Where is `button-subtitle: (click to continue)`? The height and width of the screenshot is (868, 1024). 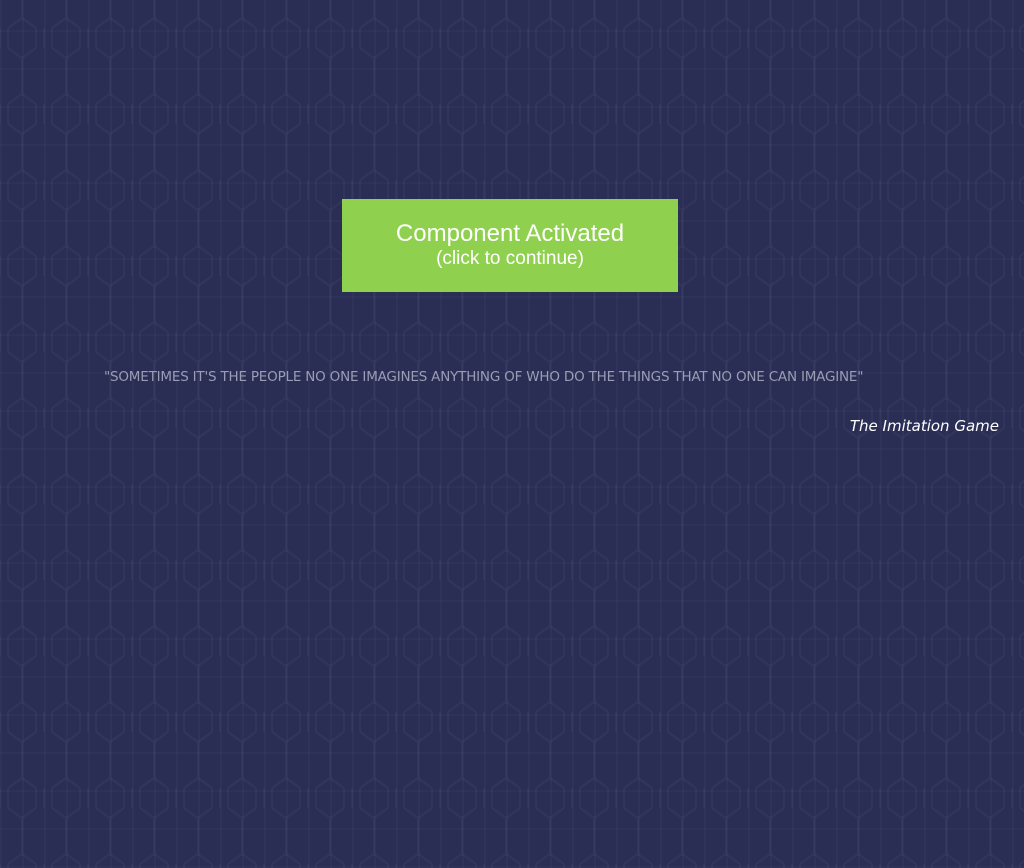 button-subtitle: (click to continue) is located at coordinates (510, 258).